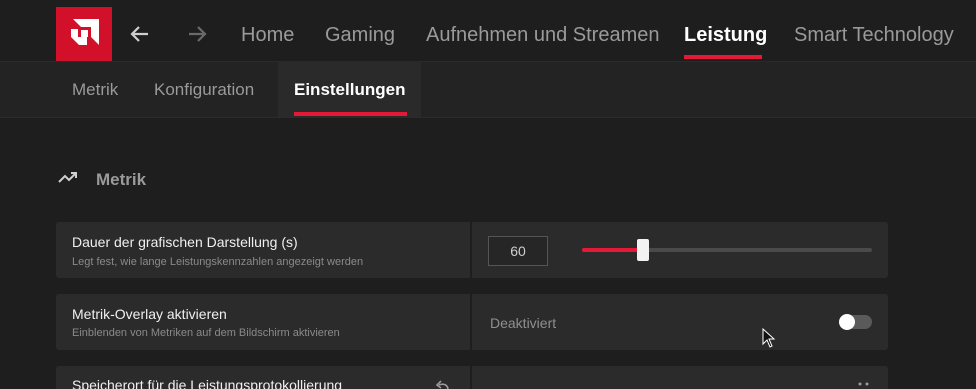 The width and height of the screenshot is (976, 389). What do you see at coordinates (727, 250) in the screenshot?
I see `duration-slider` at bounding box center [727, 250].